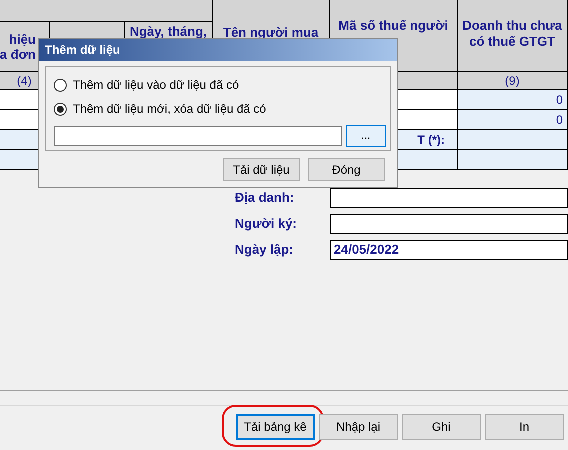 The height and width of the screenshot is (450, 568). I want to click on footer-button: In, so click(524, 427).